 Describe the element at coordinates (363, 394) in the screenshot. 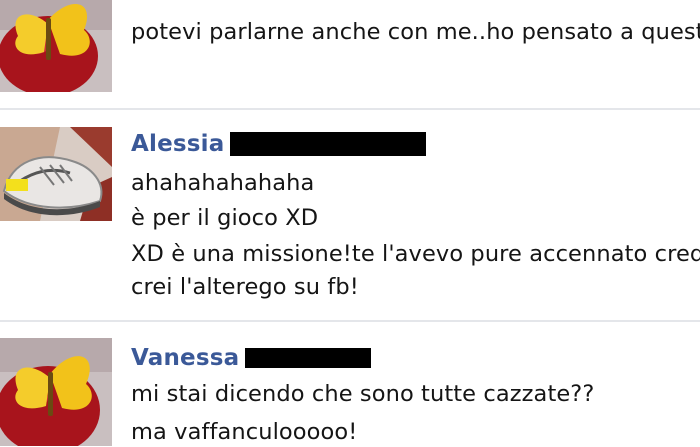

I see `message-text: mi stai dicendo che sono tutte cazzate??` at that location.